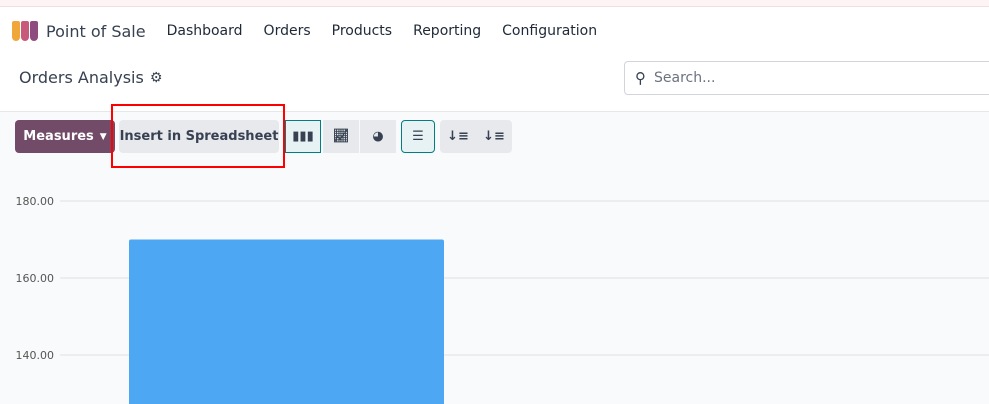  I want to click on highlight-box, so click(198, 136).